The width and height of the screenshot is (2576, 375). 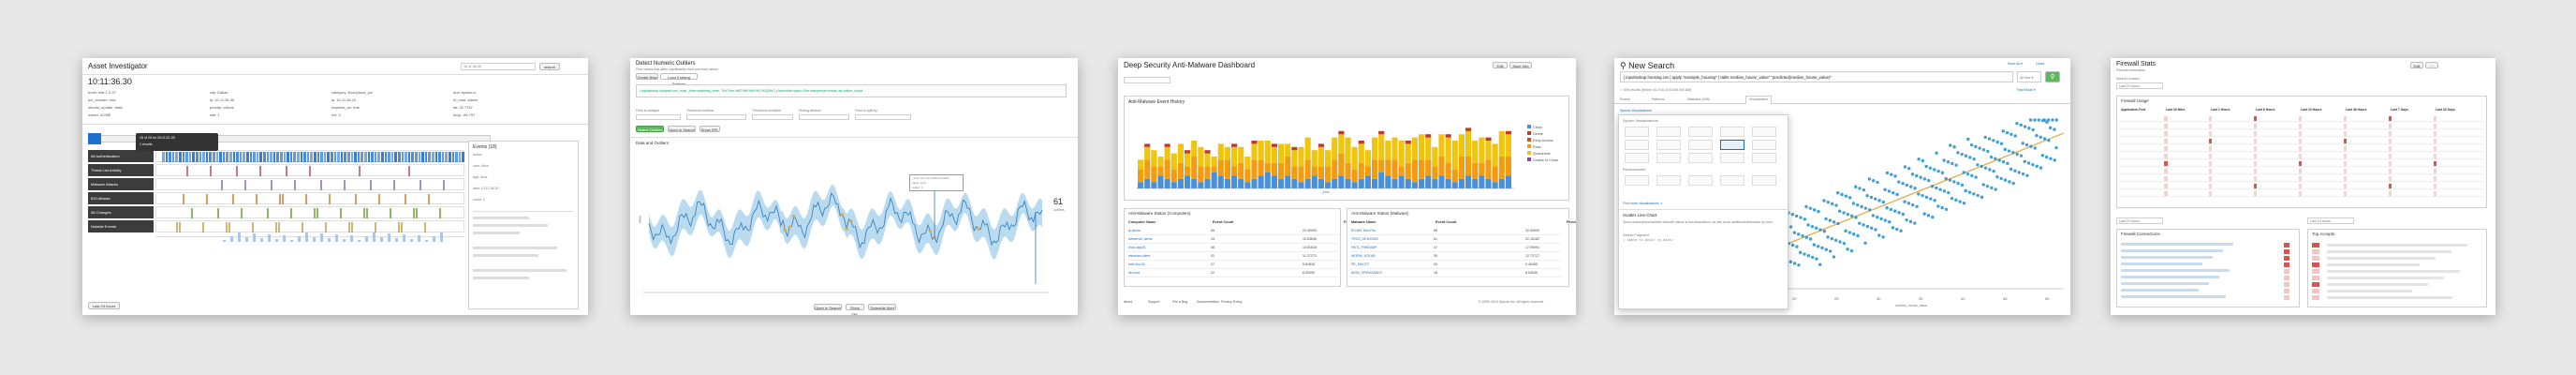 What do you see at coordinates (2356, 110) in the screenshot?
I see `column-header: Last 48 Hours` at bounding box center [2356, 110].